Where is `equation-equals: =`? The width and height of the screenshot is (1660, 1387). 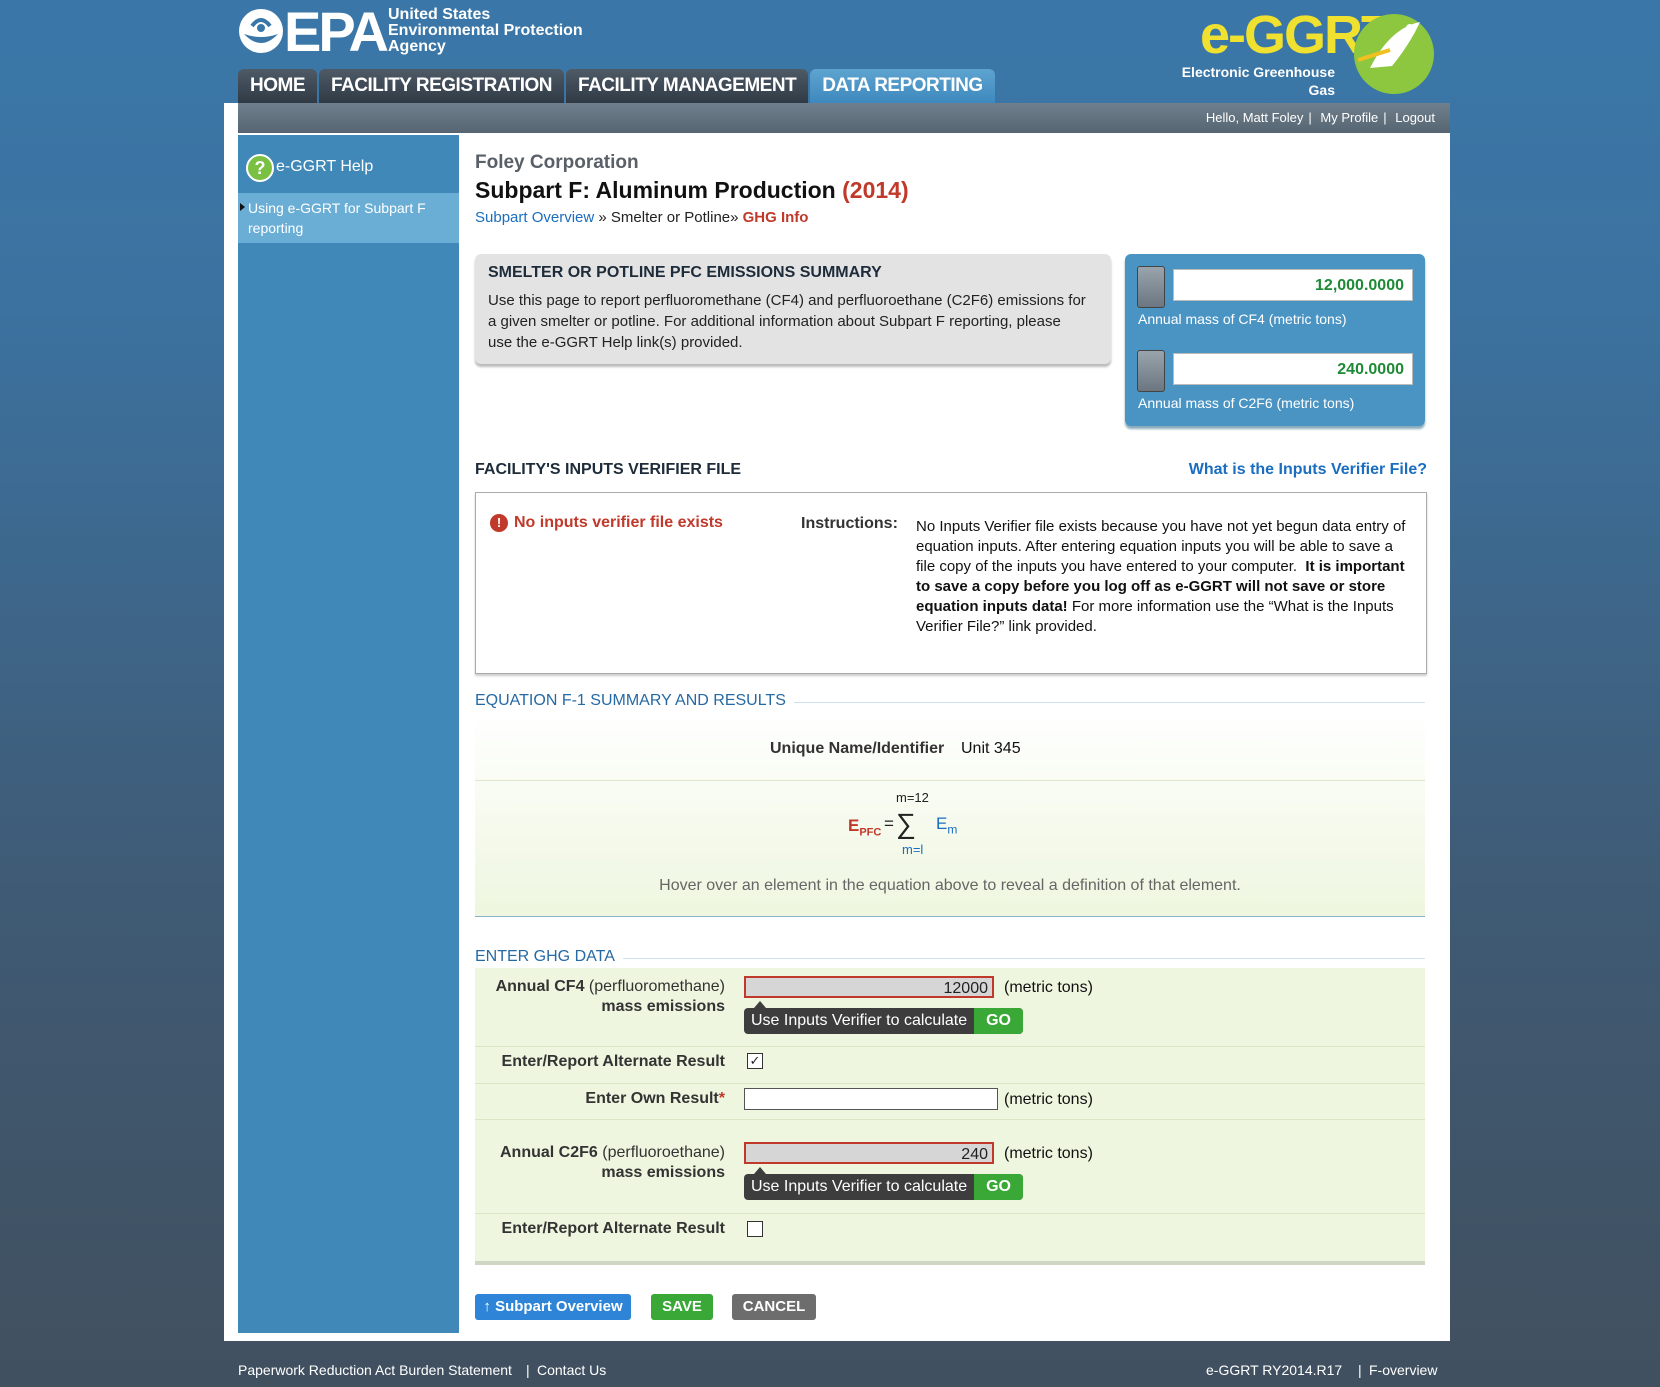 equation-equals: = is located at coordinates (889, 823).